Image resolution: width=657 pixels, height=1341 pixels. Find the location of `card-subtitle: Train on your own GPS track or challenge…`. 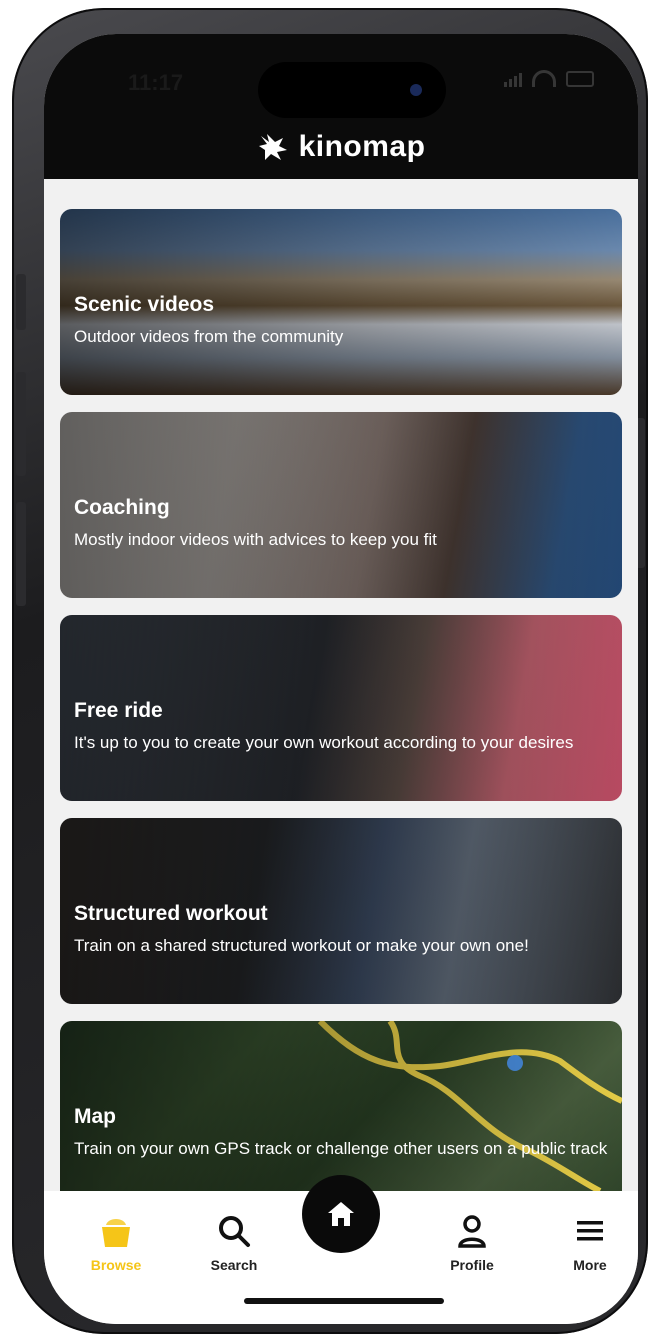

card-subtitle: Train on your own GPS track or challenge… is located at coordinates (341, 1148).